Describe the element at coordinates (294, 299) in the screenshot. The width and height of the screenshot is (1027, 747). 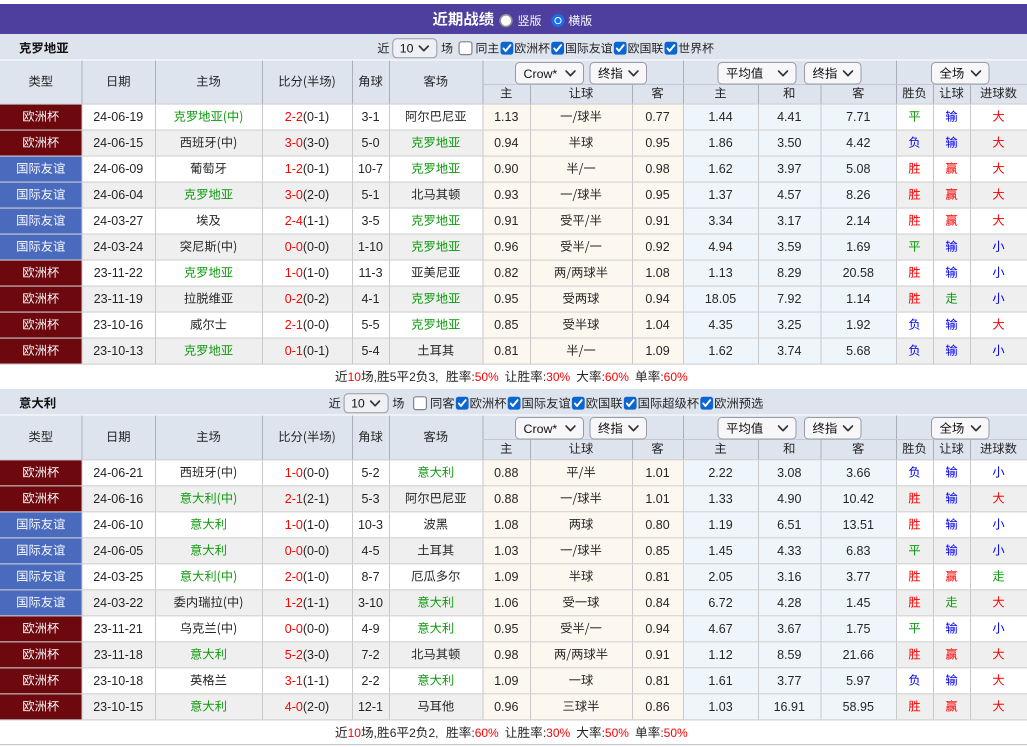
I see `svg-text: 0-2` at that location.